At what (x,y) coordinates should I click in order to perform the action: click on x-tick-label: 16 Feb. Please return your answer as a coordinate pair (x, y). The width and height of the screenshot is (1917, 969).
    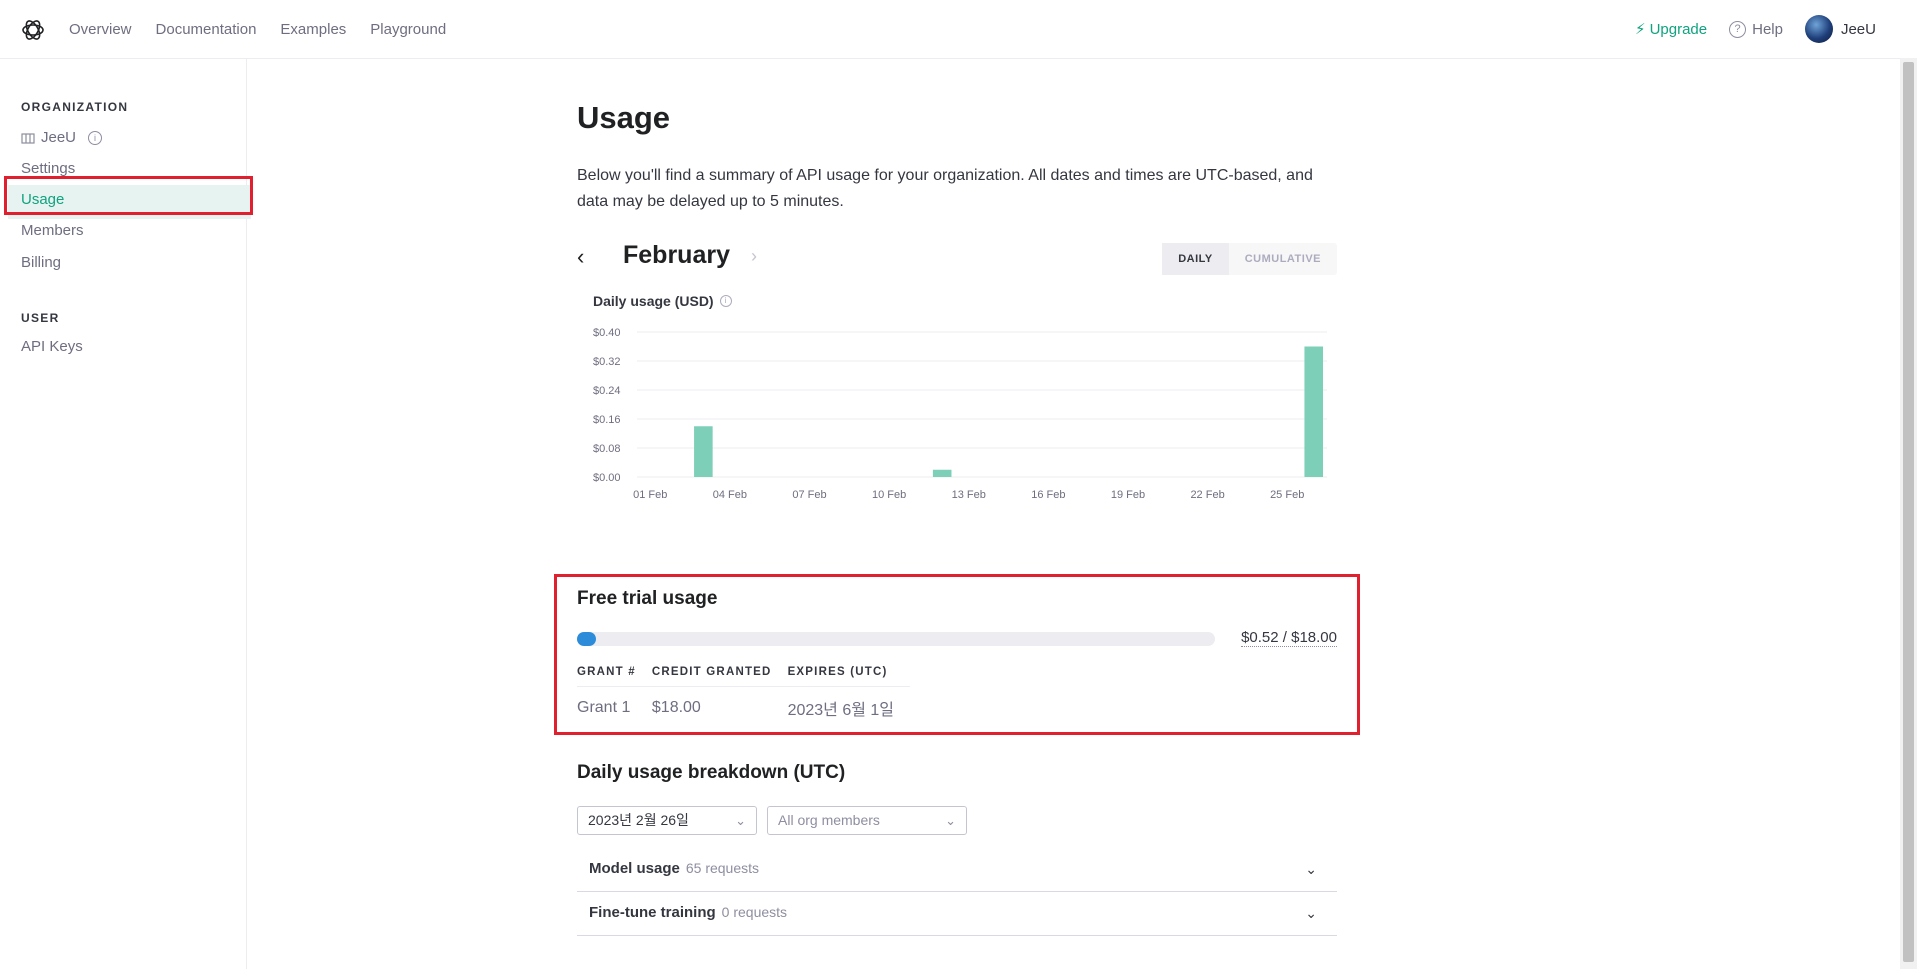
    Looking at the image, I should click on (1048, 495).